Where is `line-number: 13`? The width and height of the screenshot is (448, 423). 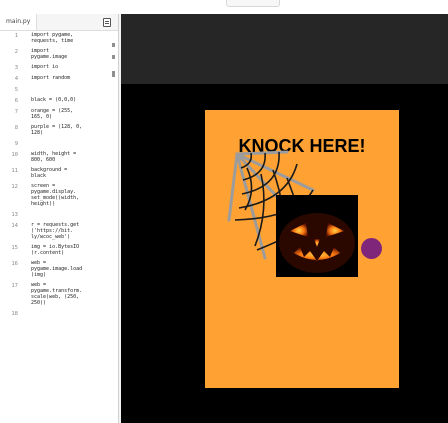
line-number: 13 is located at coordinates (14, 215).